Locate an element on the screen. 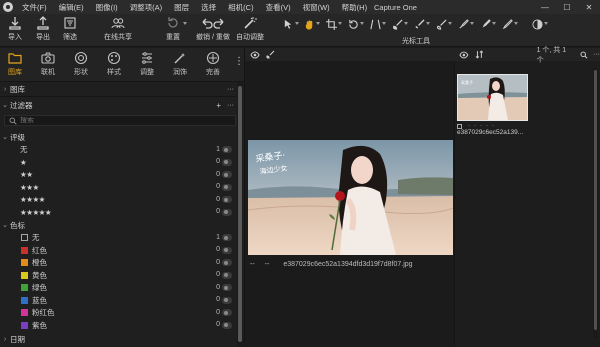  color-row-pink: 粉红色 0 is located at coordinates (118, 313).